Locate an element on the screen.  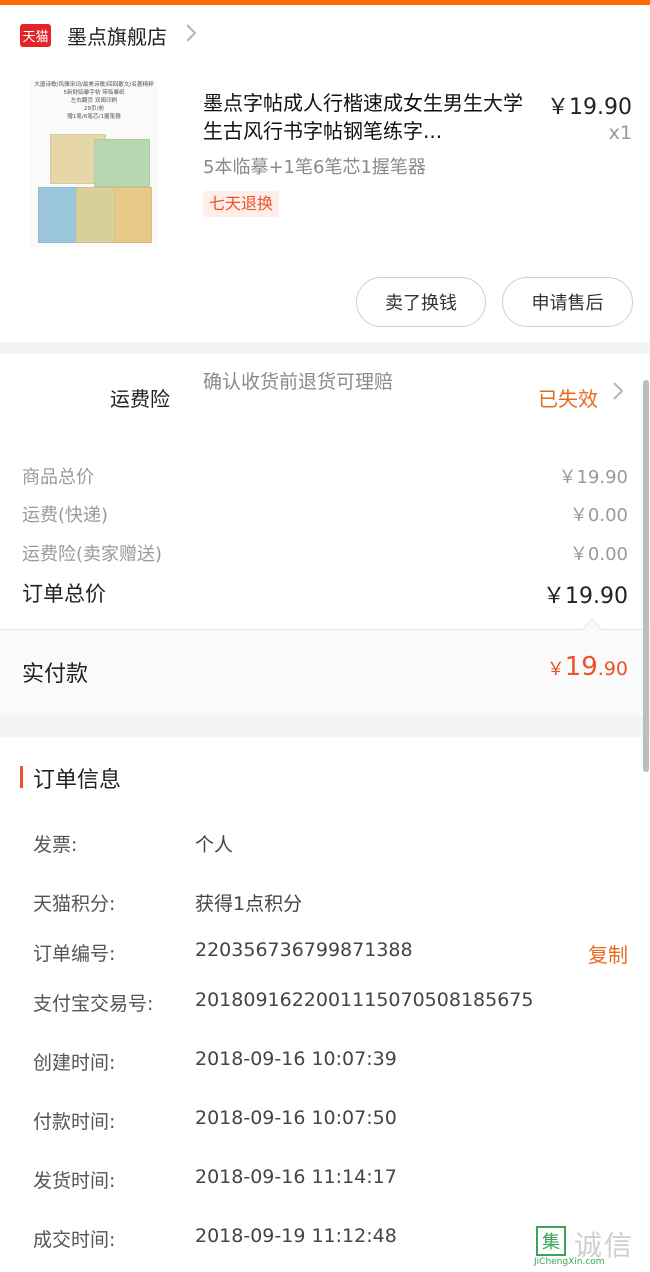
copy-order-number-button: 复制 is located at coordinates (608, 953).